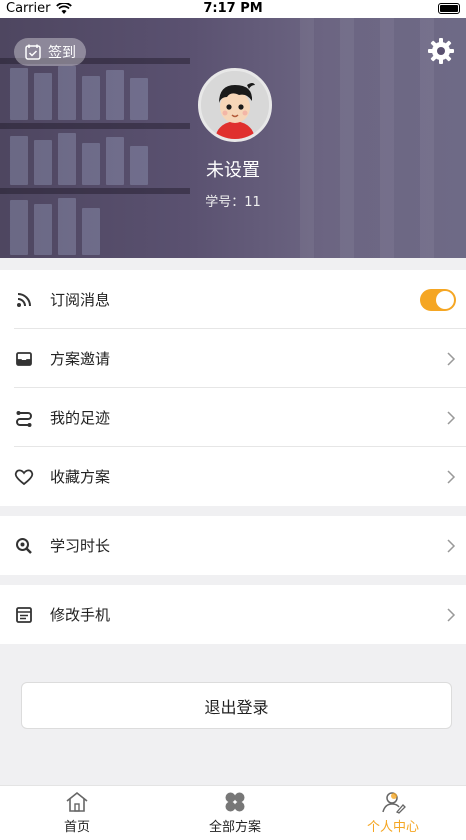  I want to click on settings-gear-icon, so click(441, 51).